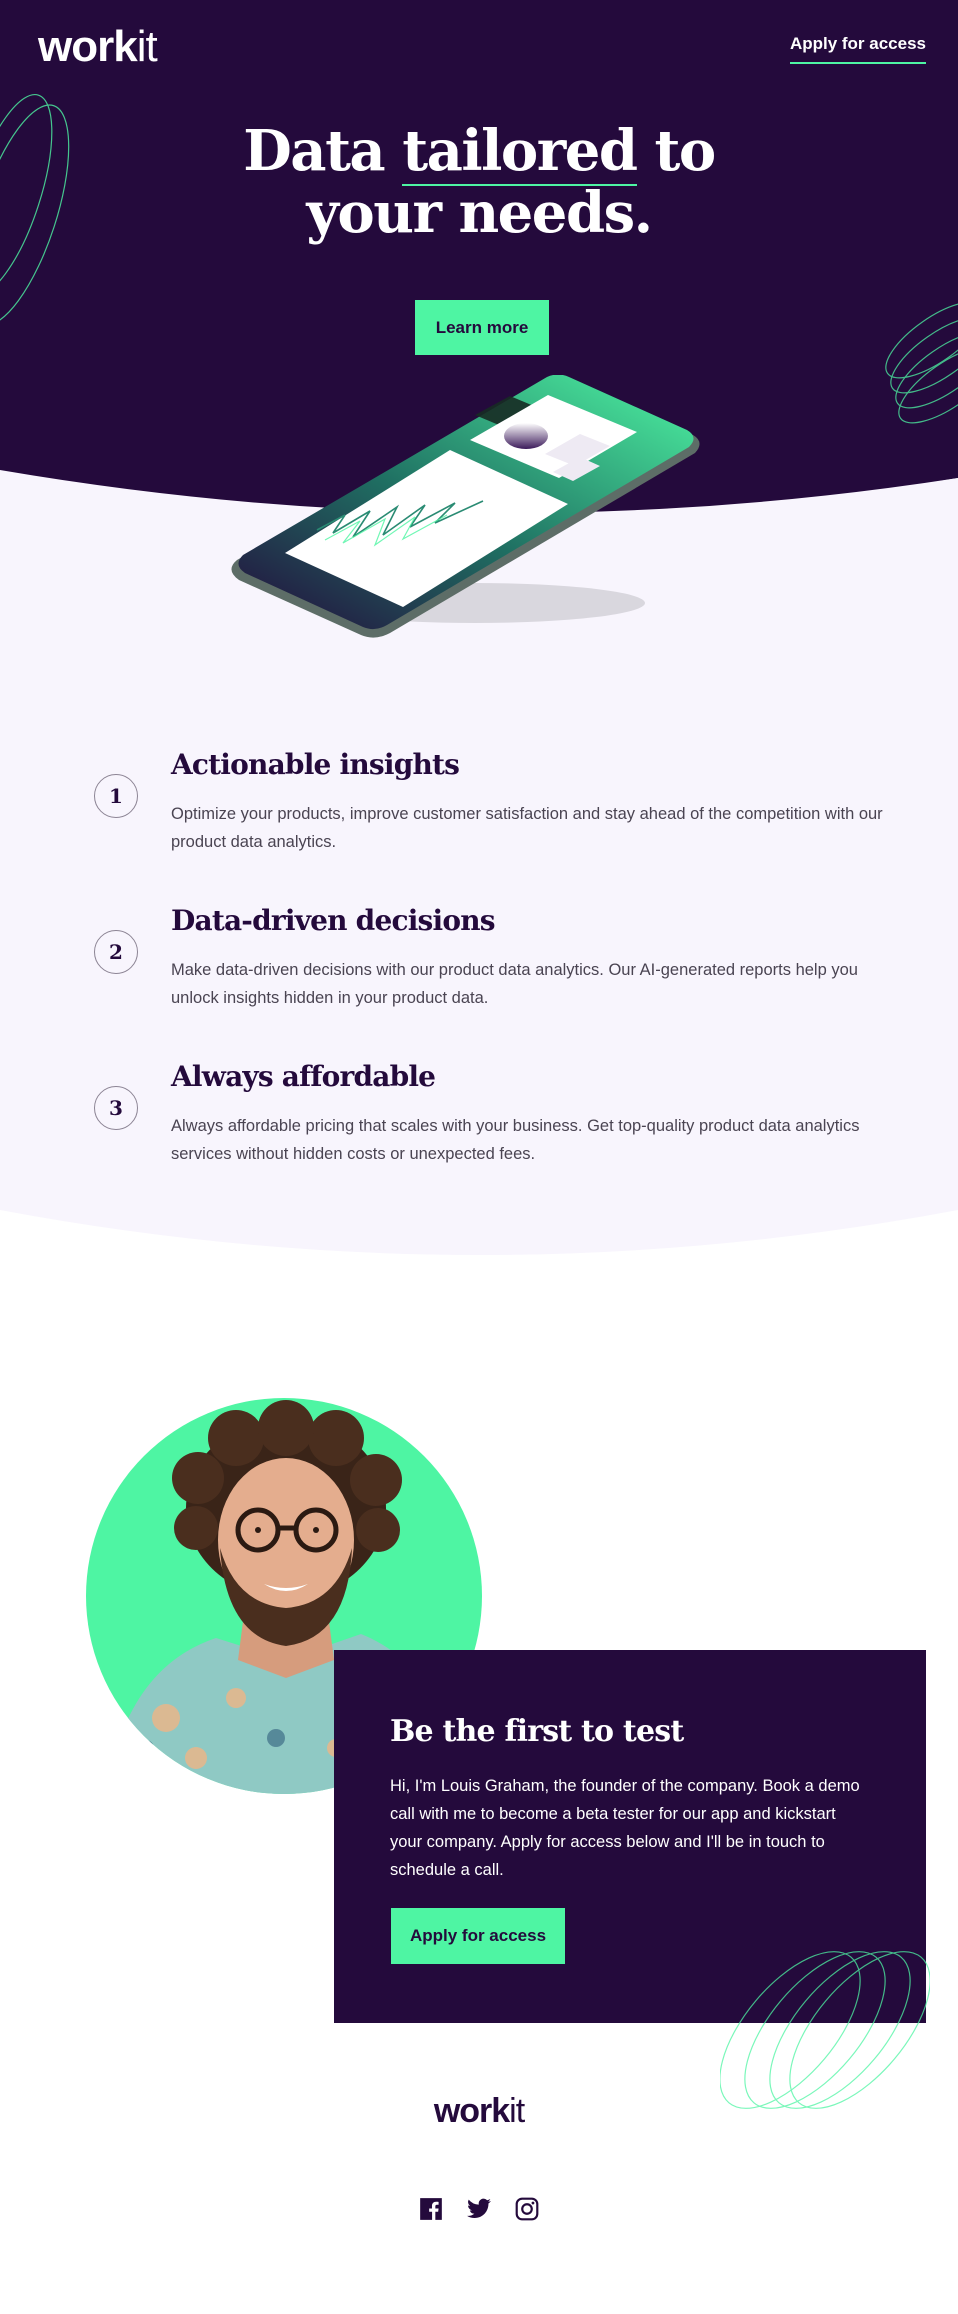 This screenshot has height=2314, width=958. I want to click on social-links, so click(479, 2209).